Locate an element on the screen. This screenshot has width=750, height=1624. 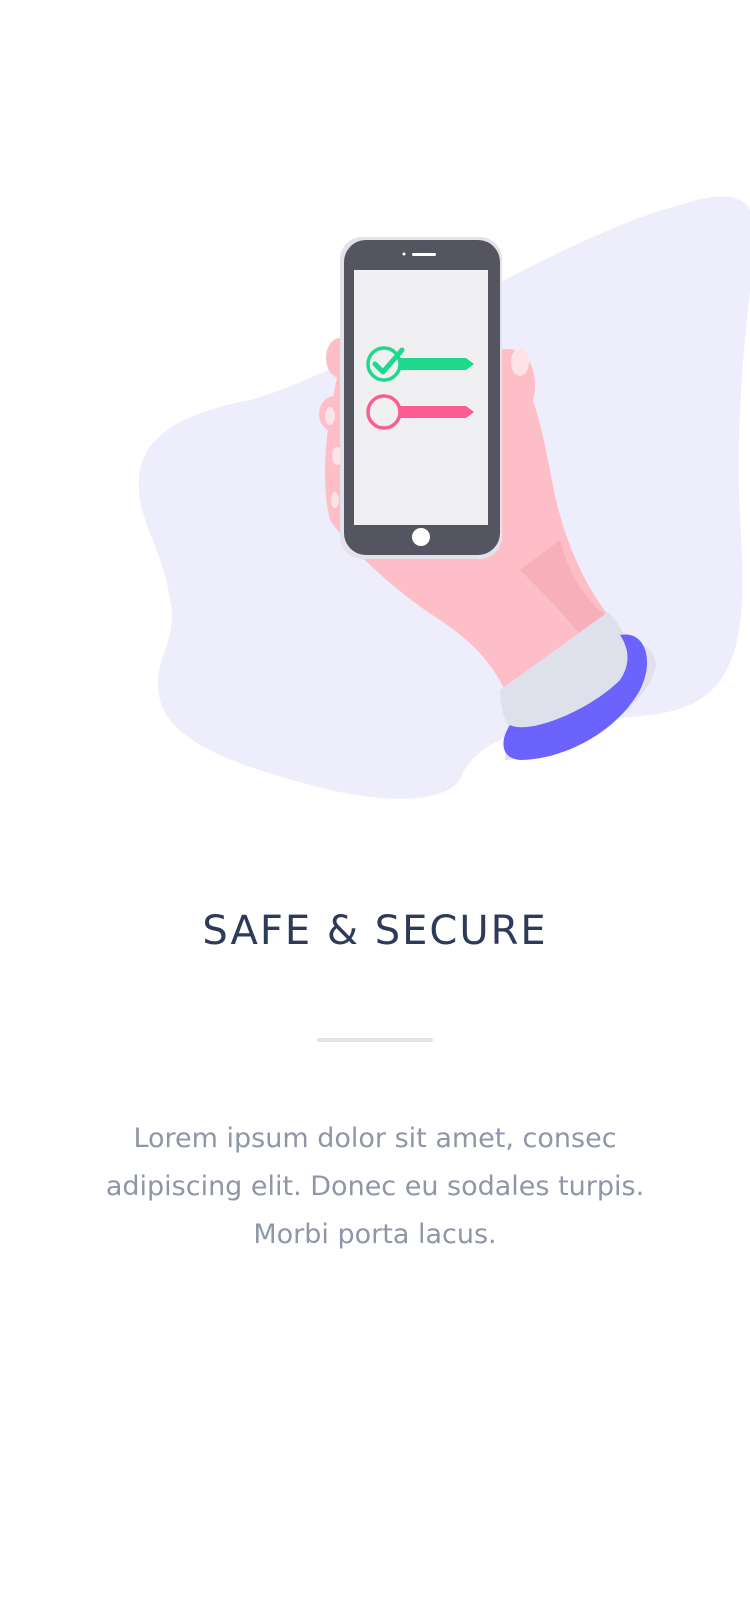
page-title: SAFE & SECURE is located at coordinates (375, 931).